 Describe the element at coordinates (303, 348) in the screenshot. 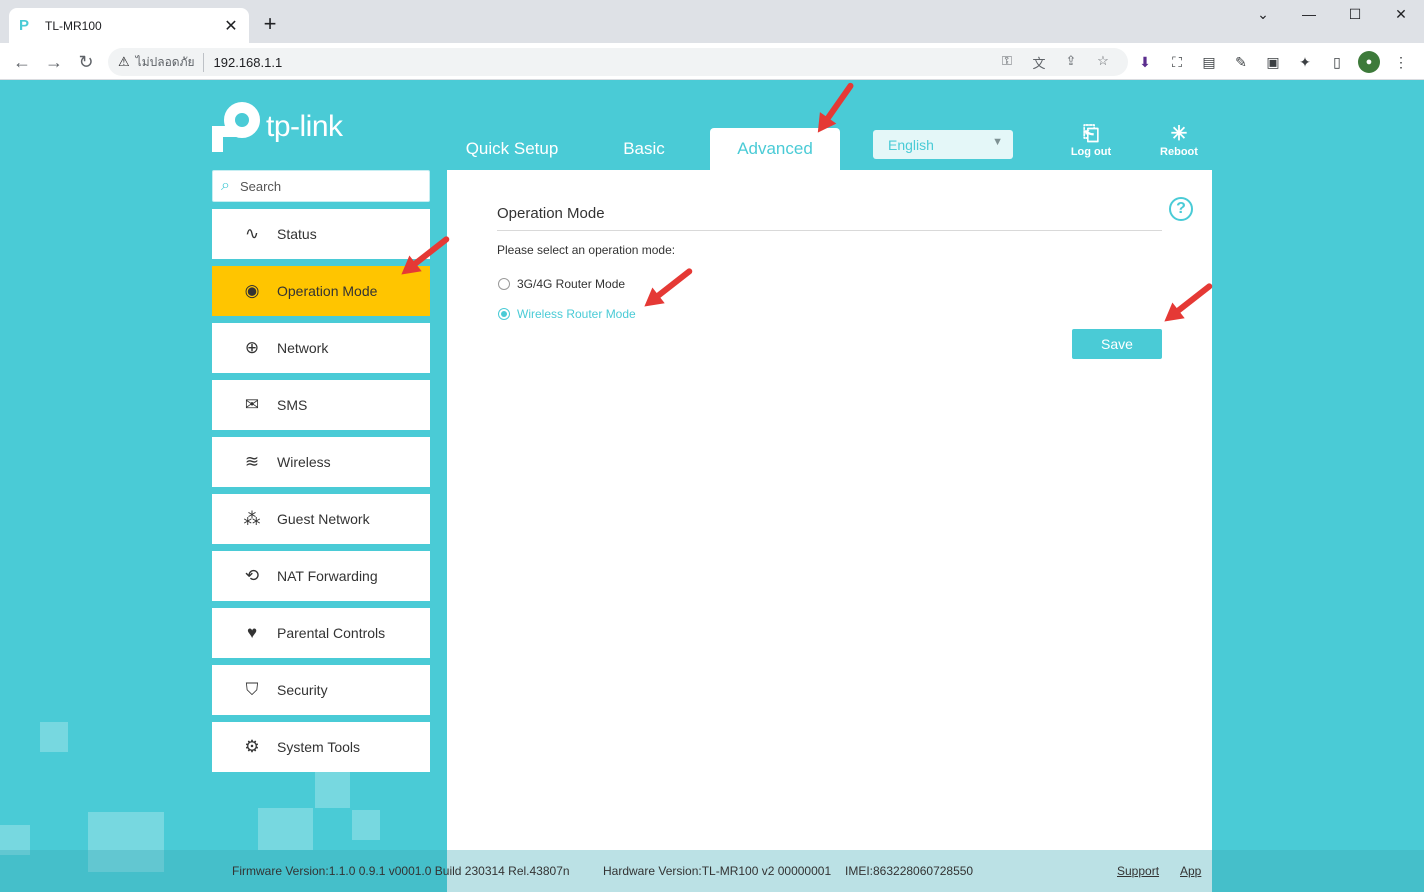

I see `sidebar-item-label: Network` at that location.